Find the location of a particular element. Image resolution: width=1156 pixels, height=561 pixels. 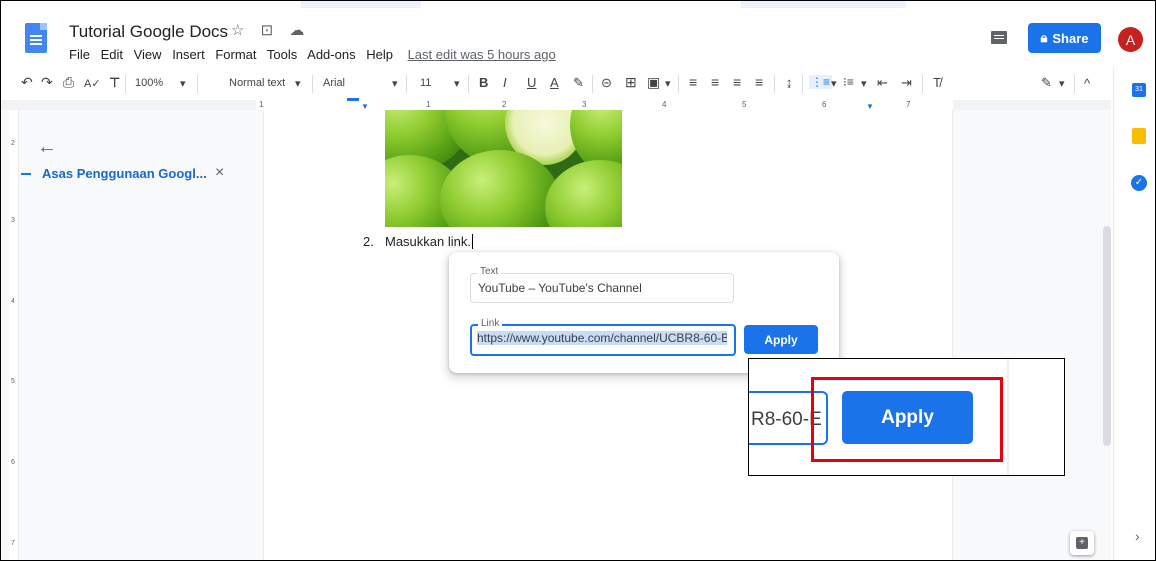

editing-mode-icon: ✎ is located at coordinates (1046, 83).